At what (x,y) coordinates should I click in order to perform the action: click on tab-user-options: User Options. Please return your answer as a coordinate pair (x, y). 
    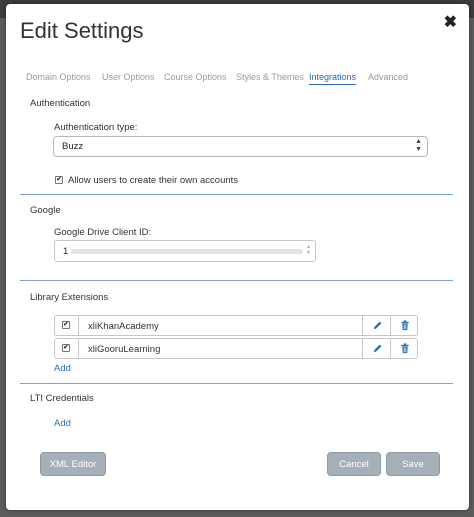
    Looking at the image, I should click on (128, 77).